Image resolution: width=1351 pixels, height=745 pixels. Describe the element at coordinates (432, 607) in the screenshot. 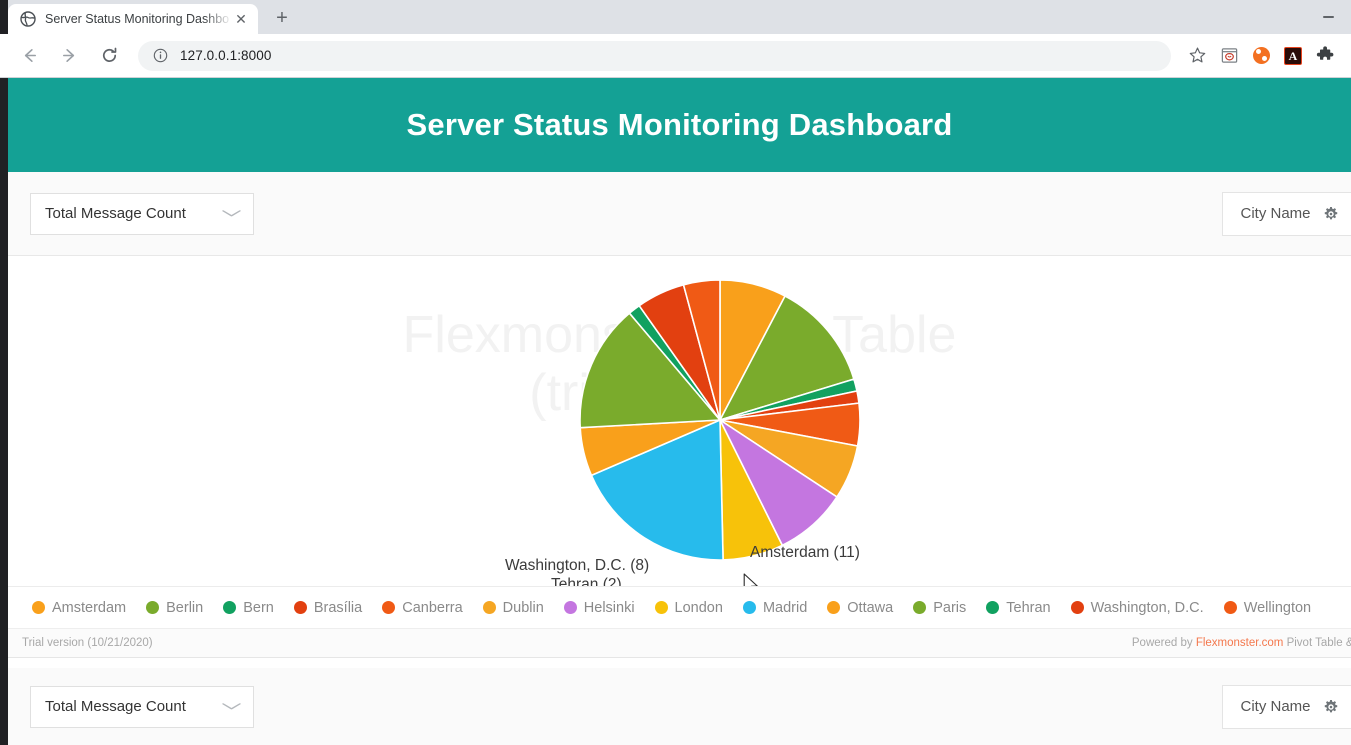

I see `legend-label: Canberra` at that location.